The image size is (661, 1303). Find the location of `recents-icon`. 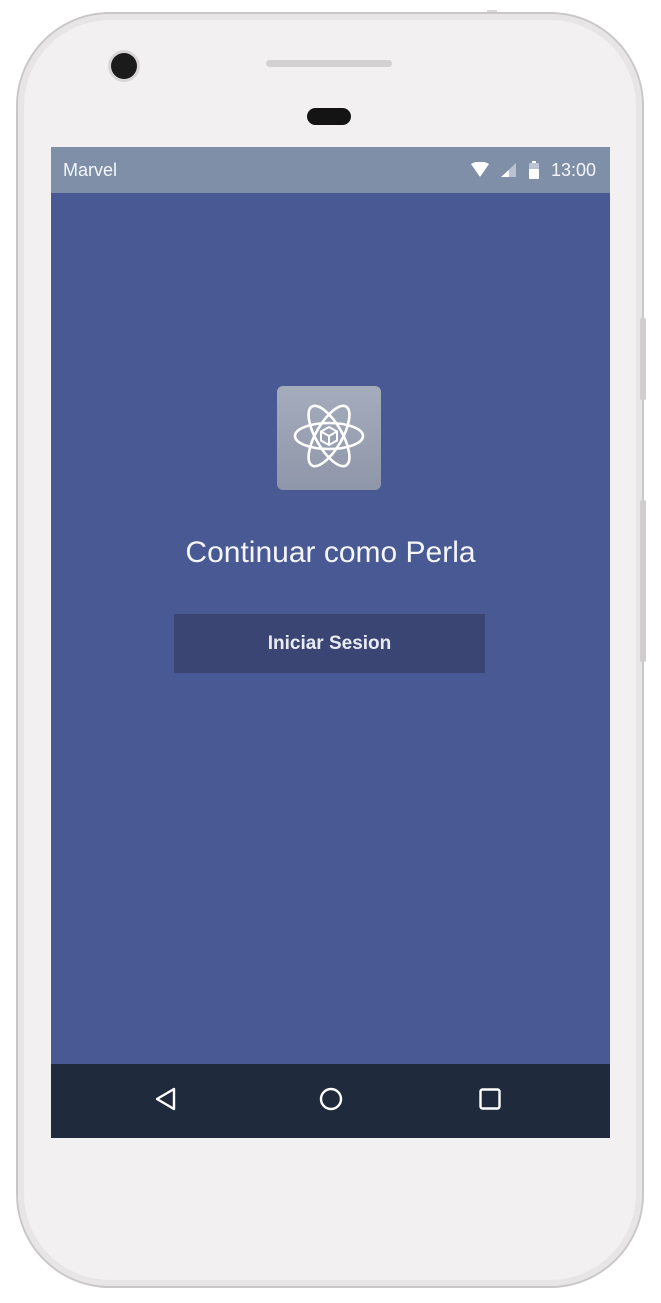

recents-icon is located at coordinates (490, 1101).